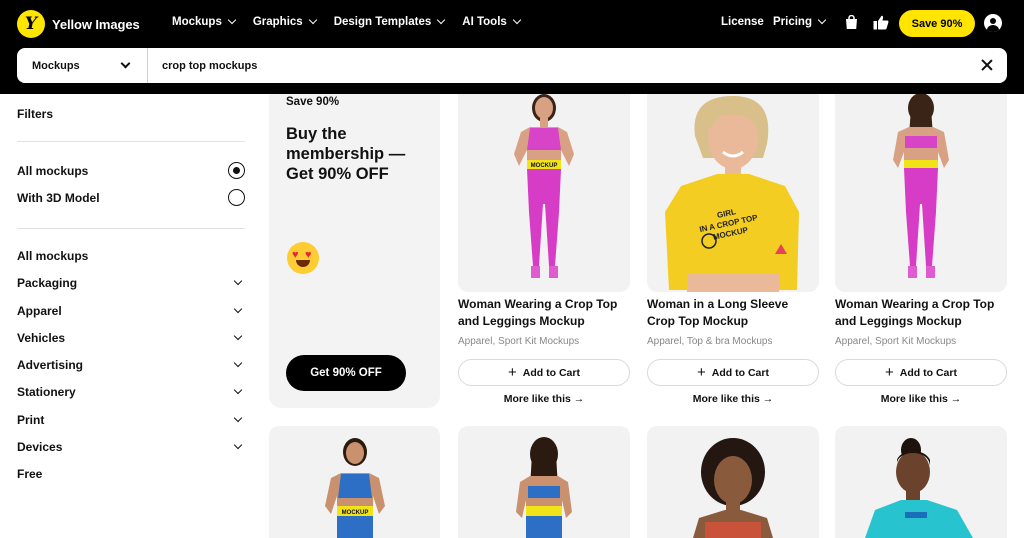  I want to click on search-category-value: Mockups, so click(56, 65).